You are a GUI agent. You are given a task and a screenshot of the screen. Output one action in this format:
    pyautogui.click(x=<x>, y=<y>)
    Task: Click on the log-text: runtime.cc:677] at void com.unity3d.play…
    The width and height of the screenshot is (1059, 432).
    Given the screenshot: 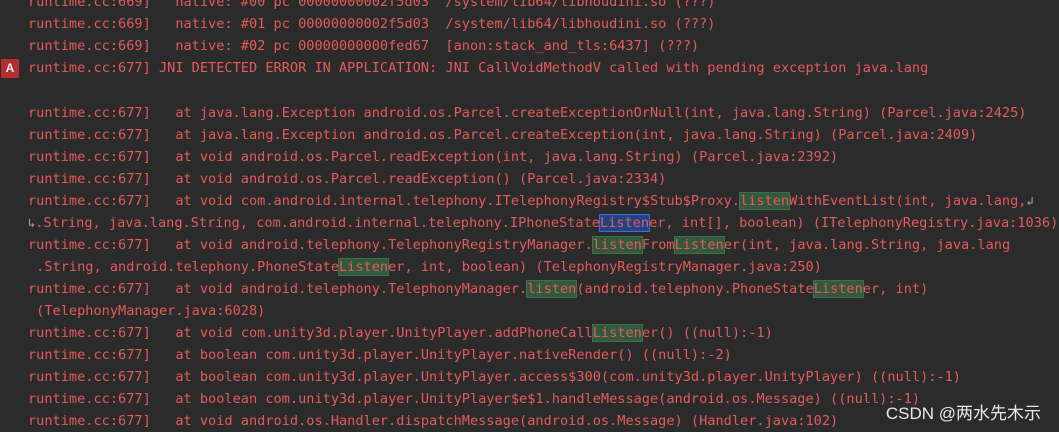 What is the action you would take?
    pyautogui.click(x=310, y=333)
    